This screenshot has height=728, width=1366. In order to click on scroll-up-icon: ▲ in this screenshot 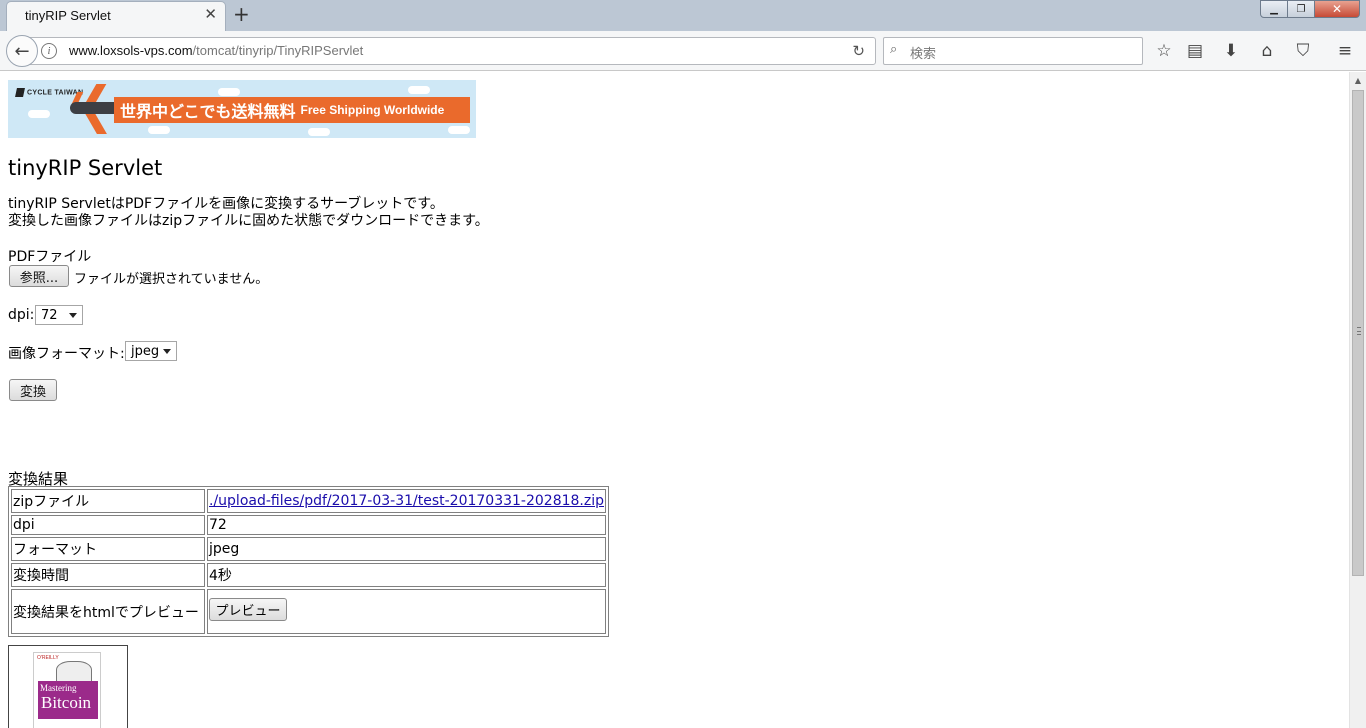, I will do `click(1358, 80)`.